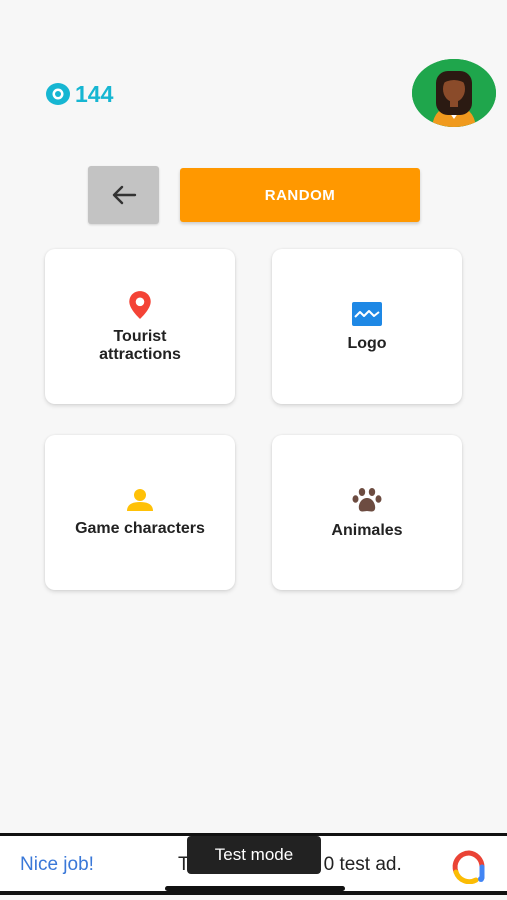  I want to click on user-avatar-icon, so click(454, 93).